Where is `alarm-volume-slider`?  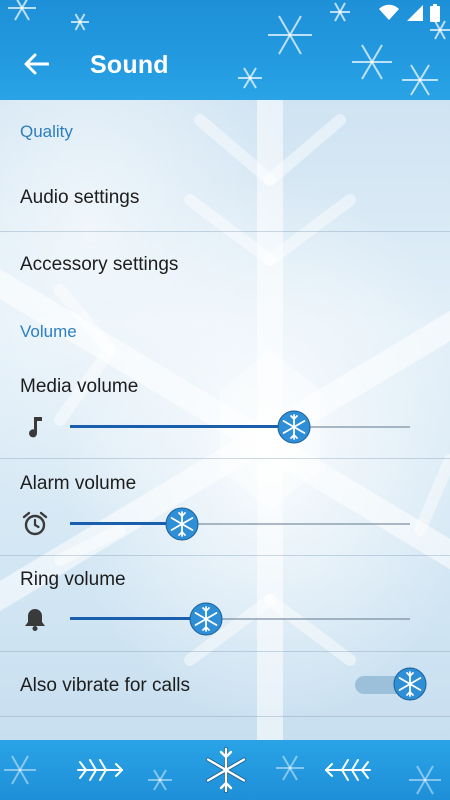
alarm-volume-slider is located at coordinates (240, 524).